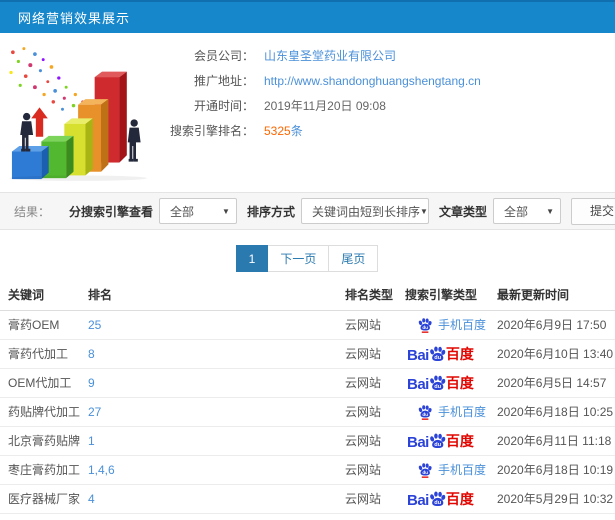 This screenshot has height=520, width=615. Describe the element at coordinates (325, 106) in the screenshot. I see `info-value: 2019年11月20日 09:08` at that location.